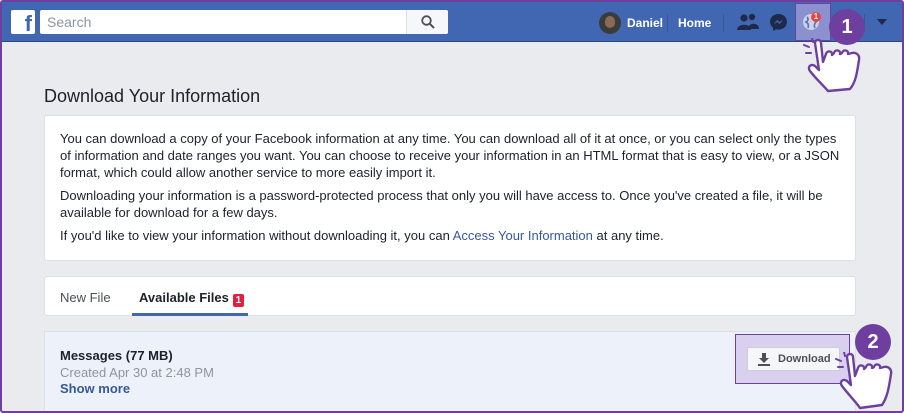 The height and width of the screenshot is (413, 904). Describe the element at coordinates (628, 235) in the screenshot. I see `view-suffix-text: at any time.` at that location.